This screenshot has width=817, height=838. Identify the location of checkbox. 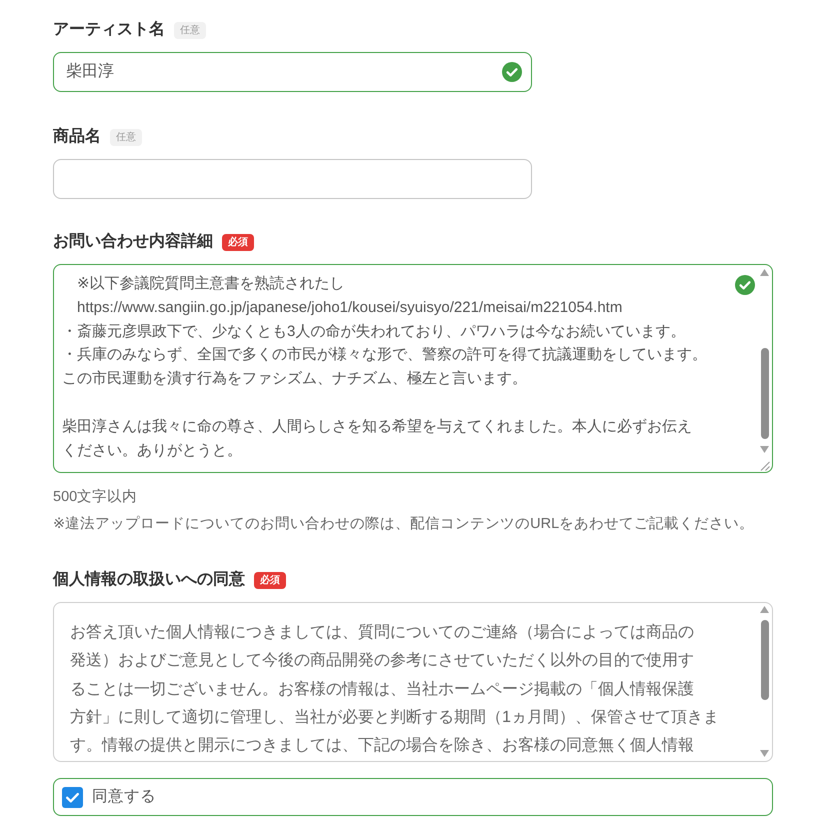
(72, 797).